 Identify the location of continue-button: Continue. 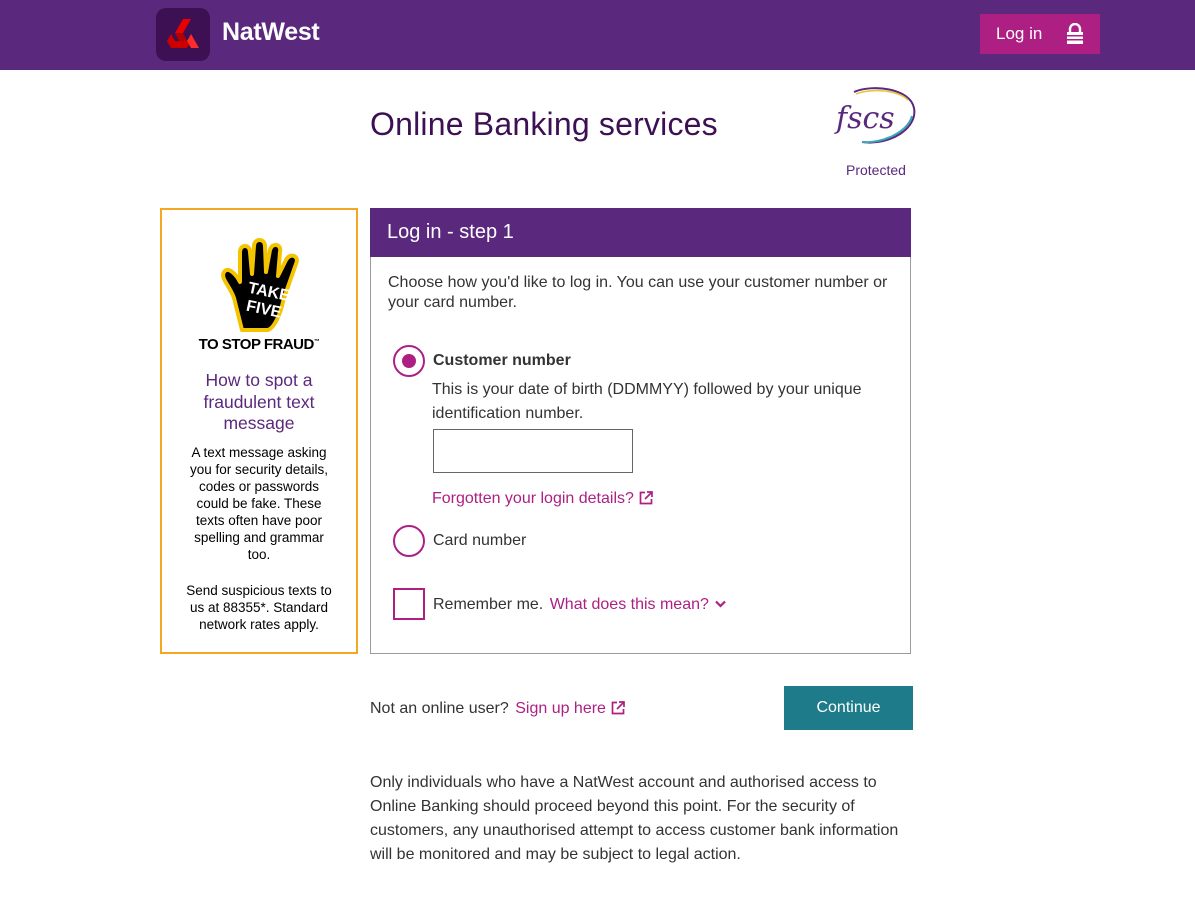
(848, 708).